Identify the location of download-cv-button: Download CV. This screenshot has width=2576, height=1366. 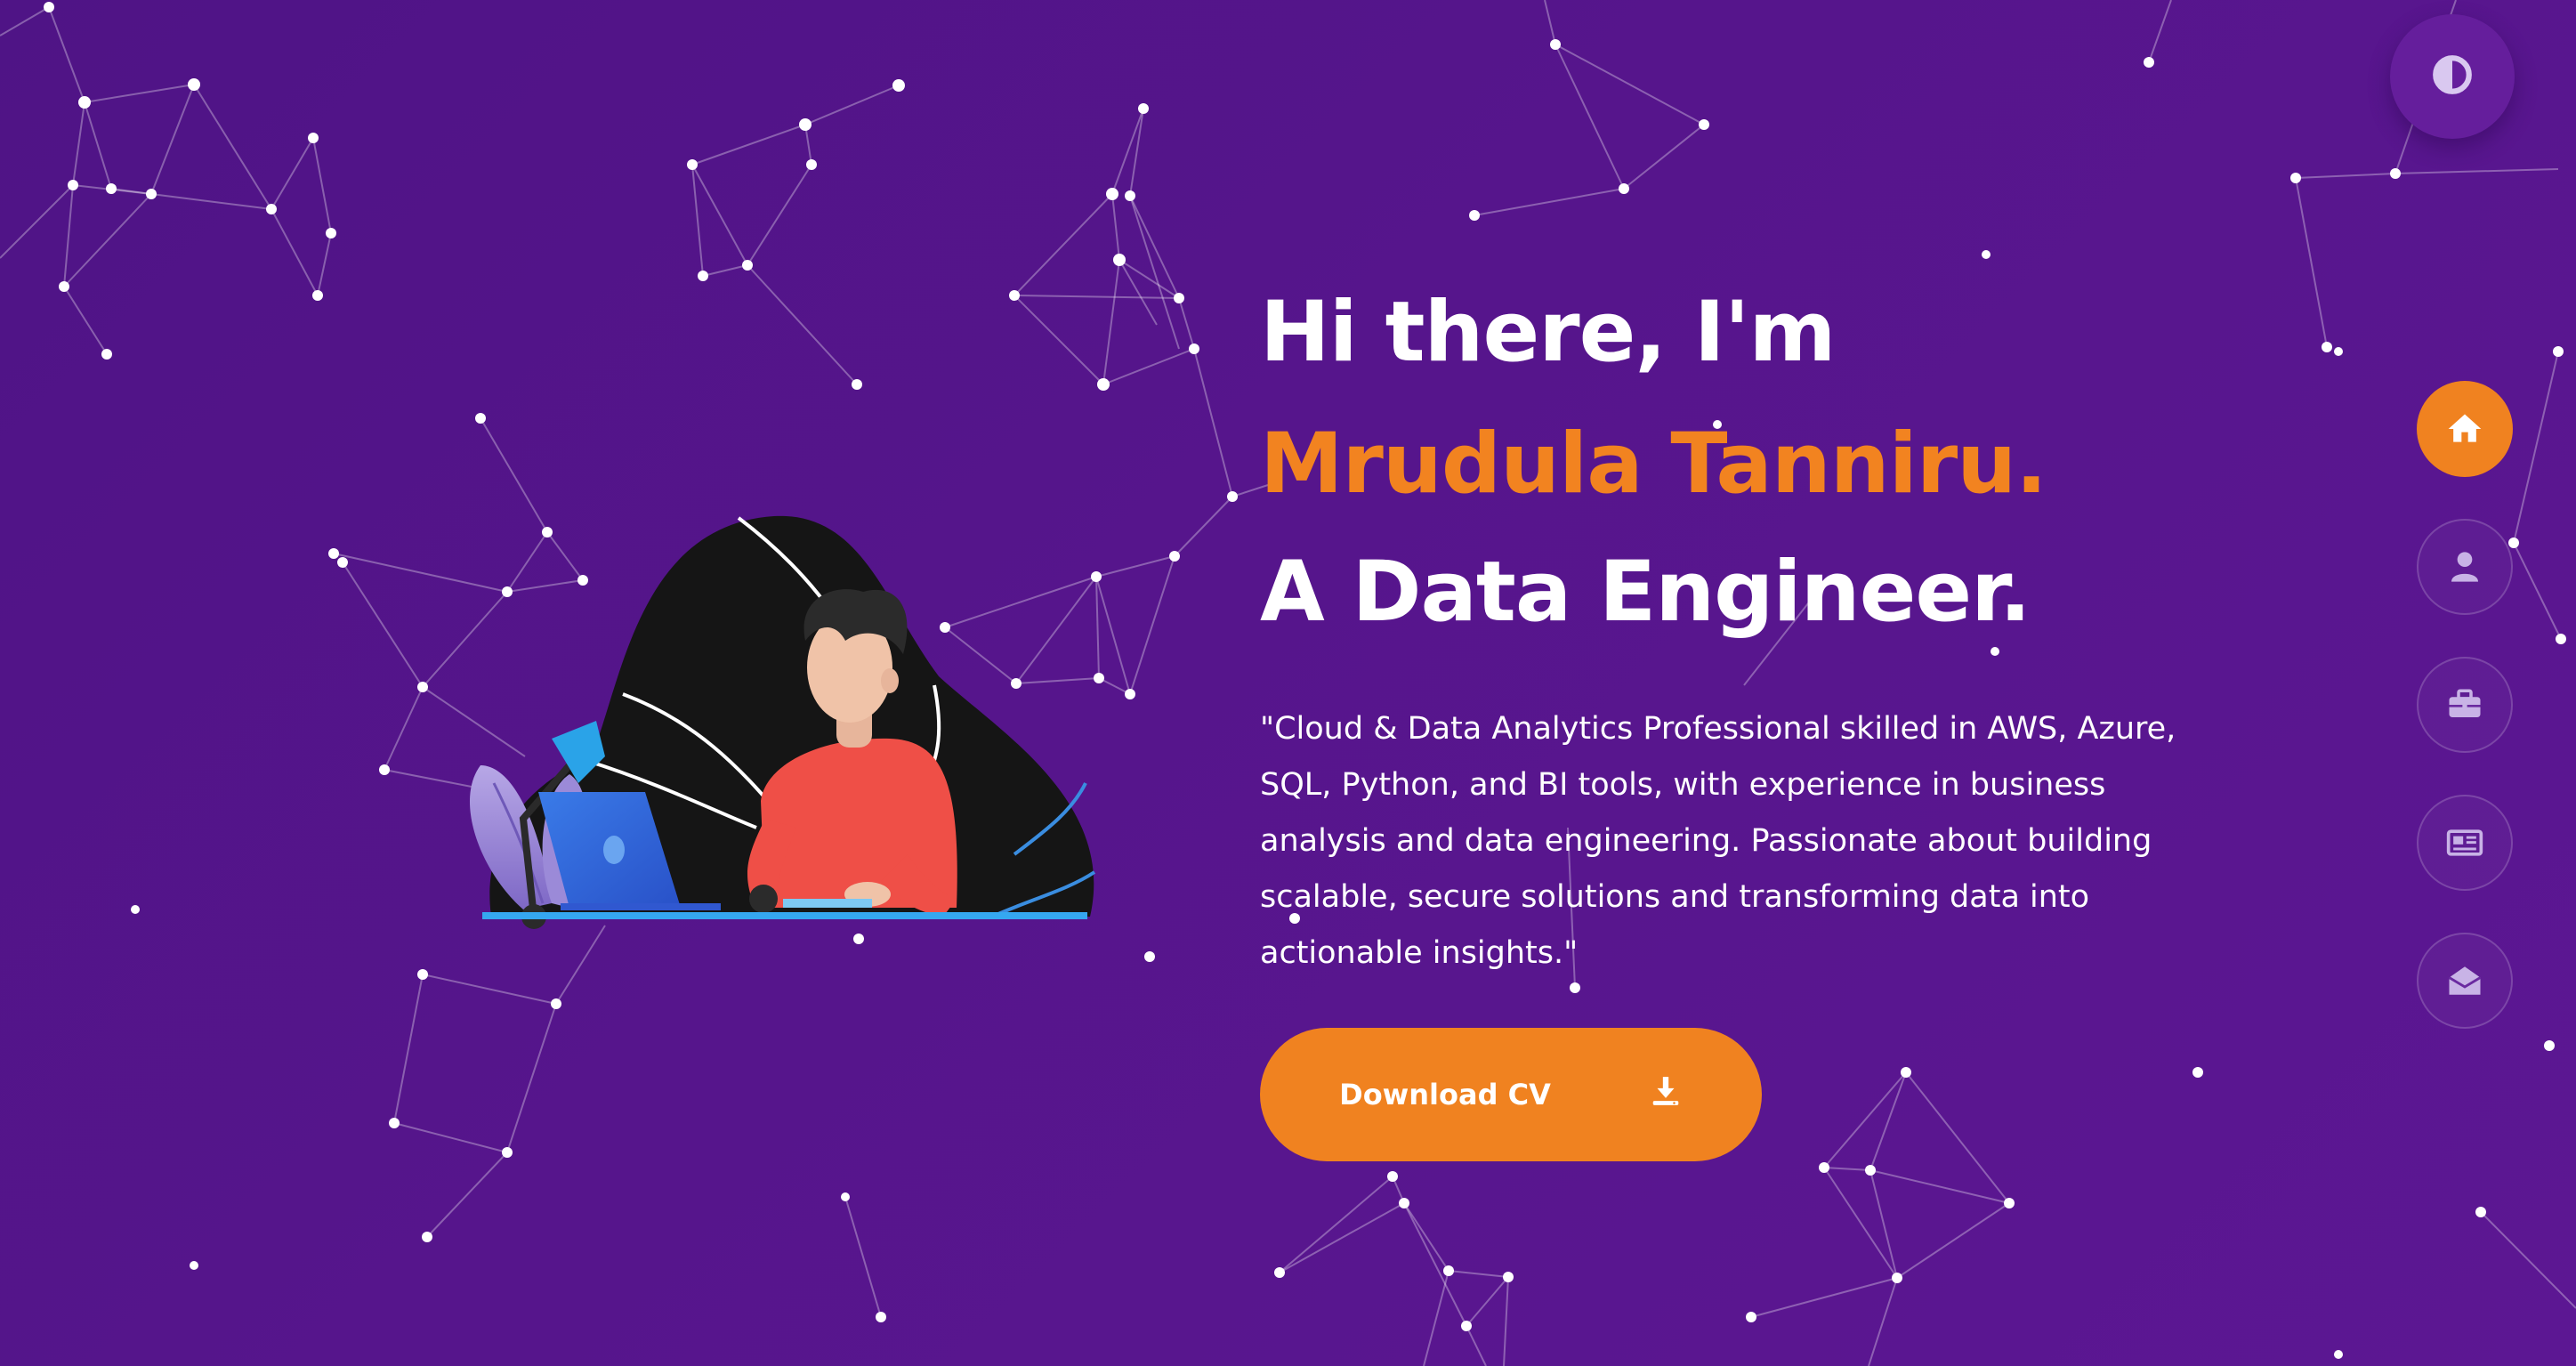
(1511, 1094).